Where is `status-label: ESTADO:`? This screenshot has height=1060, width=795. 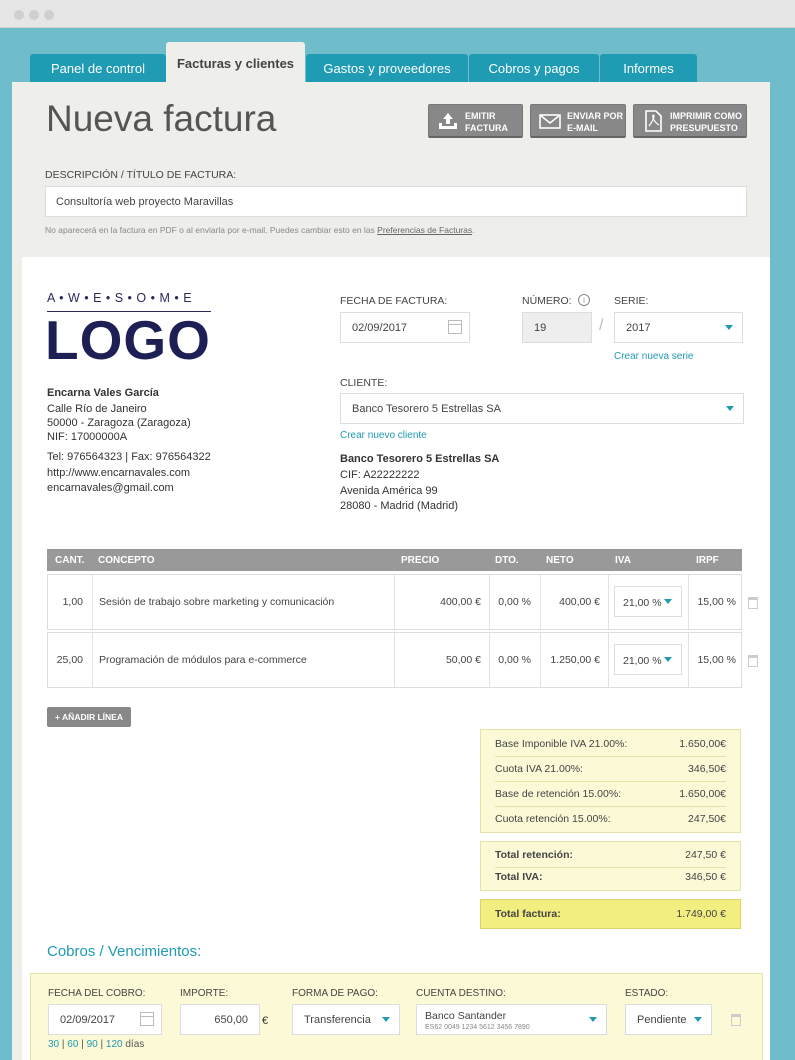
status-label: ESTADO: is located at coordinates (647, 993).